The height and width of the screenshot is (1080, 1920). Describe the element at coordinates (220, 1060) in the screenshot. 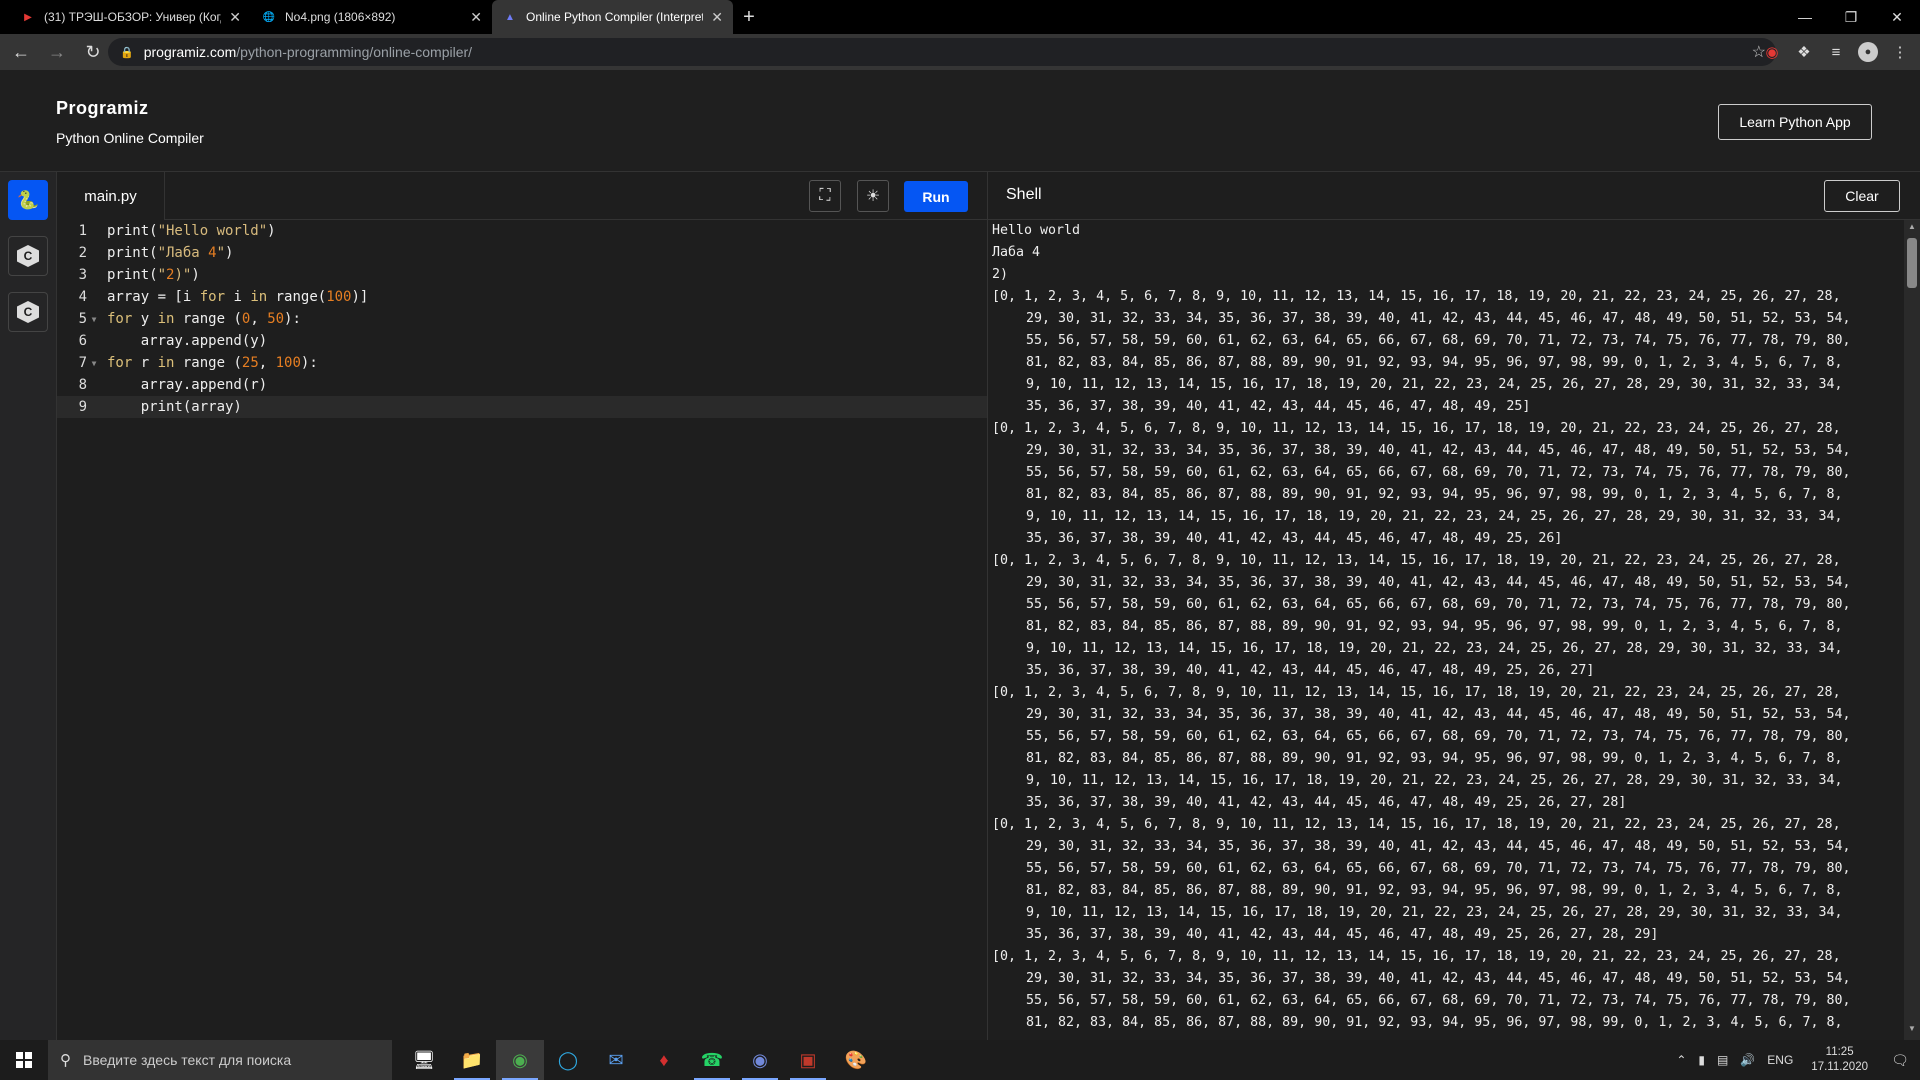

I see `taskbar-search-input: ⚲ Введите здесь текст для поиска` at that location.